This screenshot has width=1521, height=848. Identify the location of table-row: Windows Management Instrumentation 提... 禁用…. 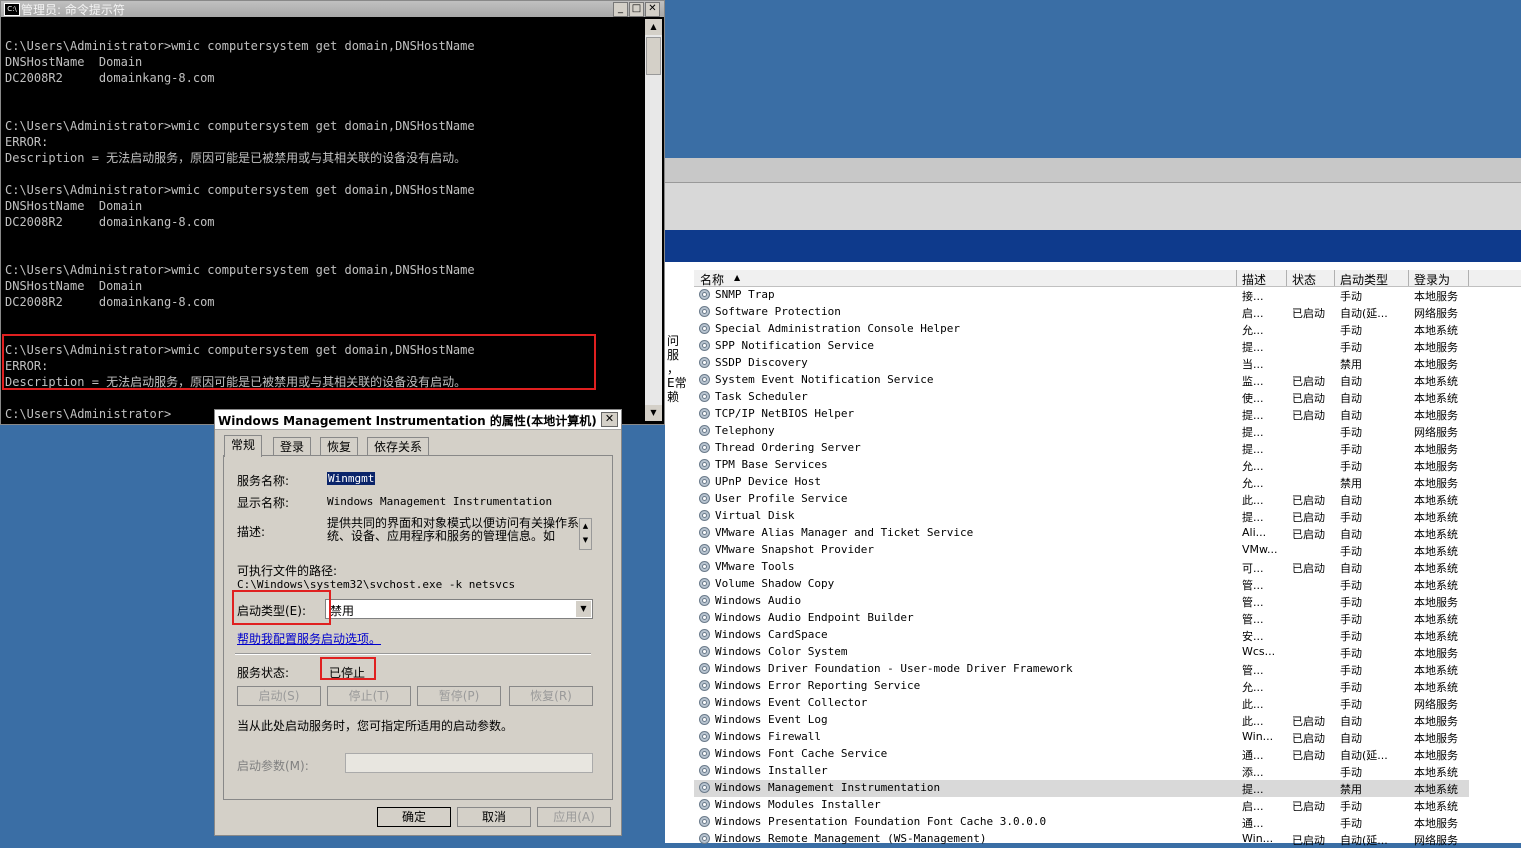
(1081, 788).